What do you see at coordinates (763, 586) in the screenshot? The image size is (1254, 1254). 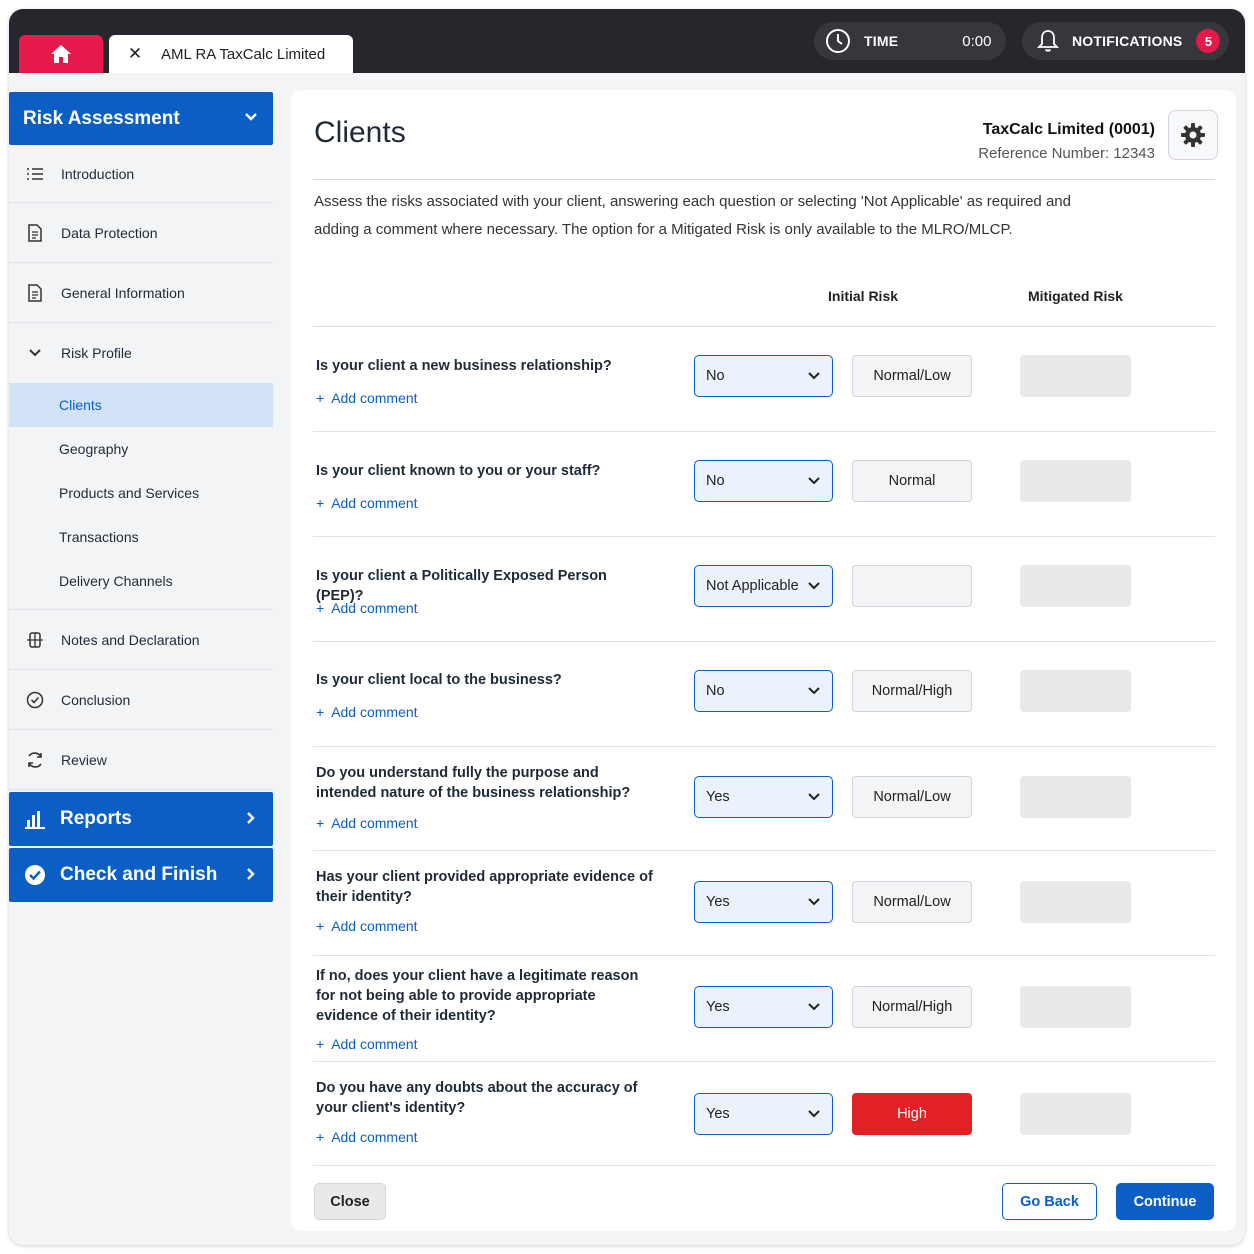 I see `answer-select: Not Applicable` at bounding box center [763, 586].